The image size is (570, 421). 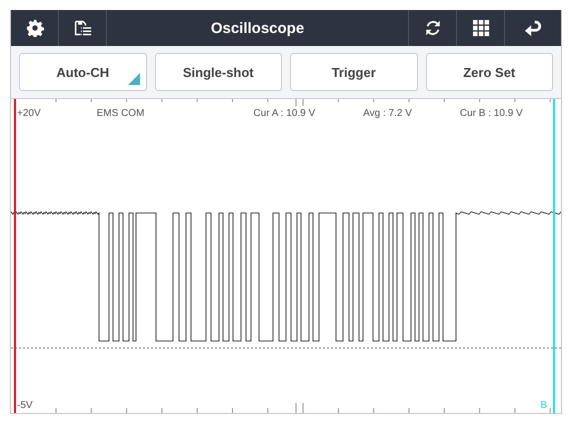 What do you see at coordinates (387, 113) in the screenshot?
I see `reading-label: Avg : 7.2 V` at bounding box center [387, 113].